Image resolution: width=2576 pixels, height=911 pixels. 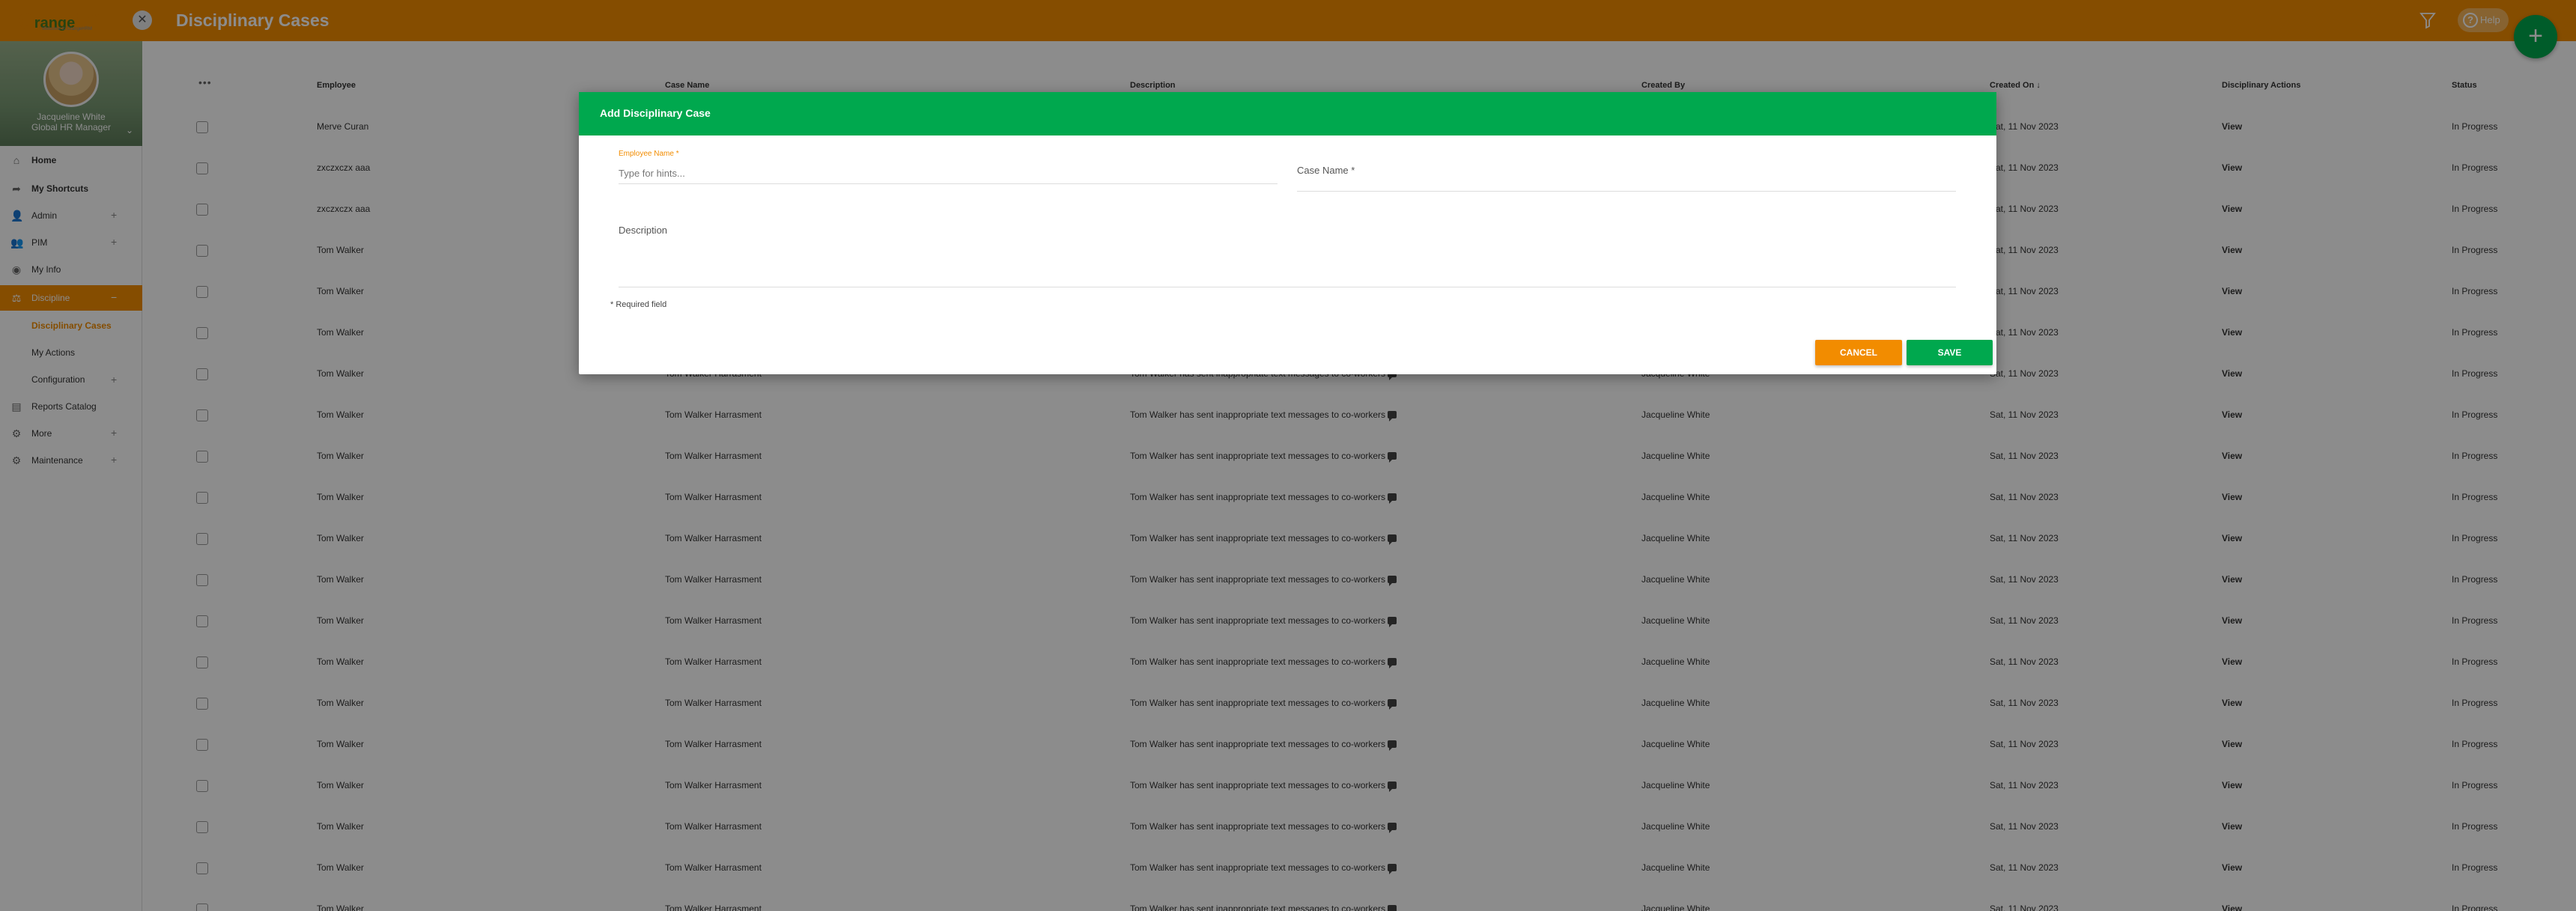 I want to click on dialog-header: Add Disciplinary Case, so click(x=1287, y=113).